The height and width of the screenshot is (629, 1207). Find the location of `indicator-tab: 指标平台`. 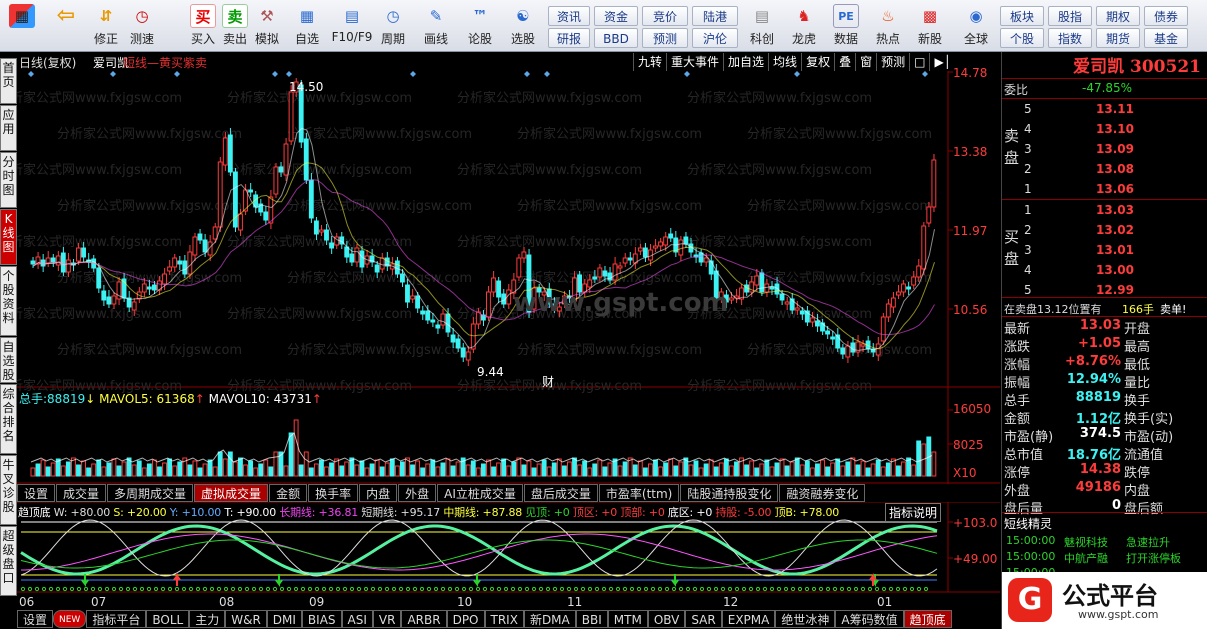

indicator-tab: 指标平台 is located at coordinates (116, 619).